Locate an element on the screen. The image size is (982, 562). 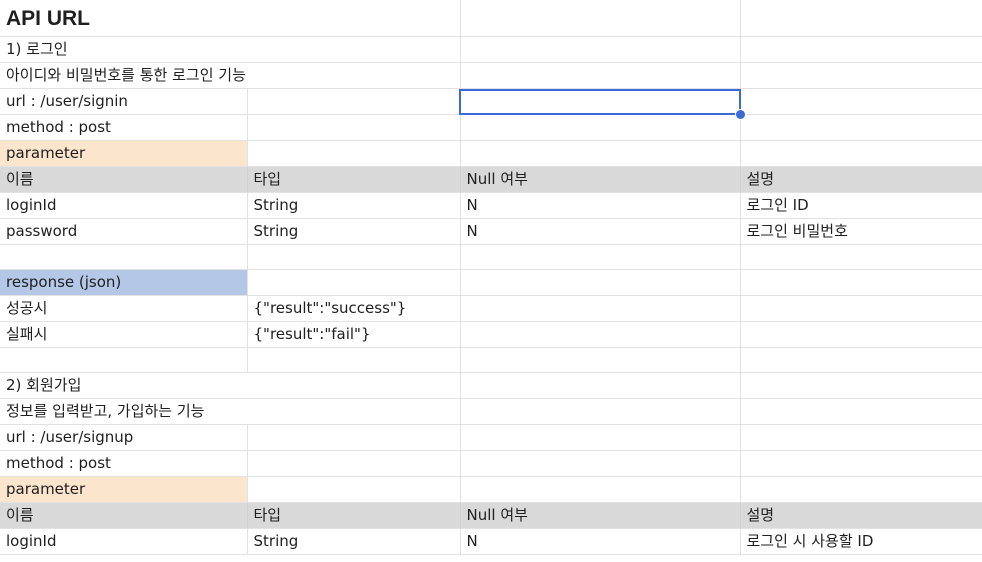
parameter-label-signin: parameter is located at coordinates (124, 153).